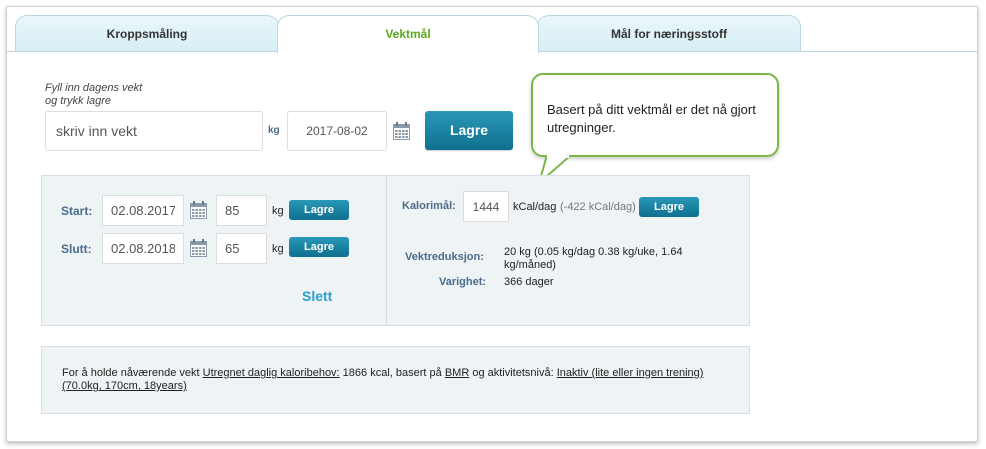  What do you see at coordinates (319, 247) in the screenshot?
I see `save-end-button: Lagre` at bounding box center [319, 247].